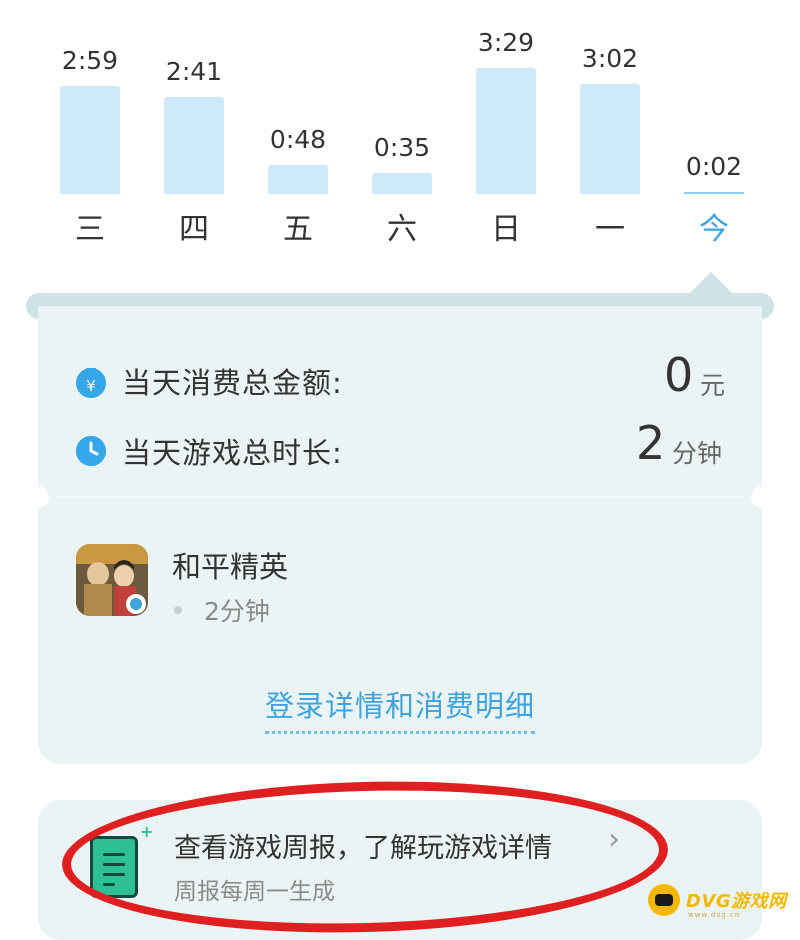 This screenshot has height=940, width=800. I want to click on selected-day-pointer, so click(711, 284).